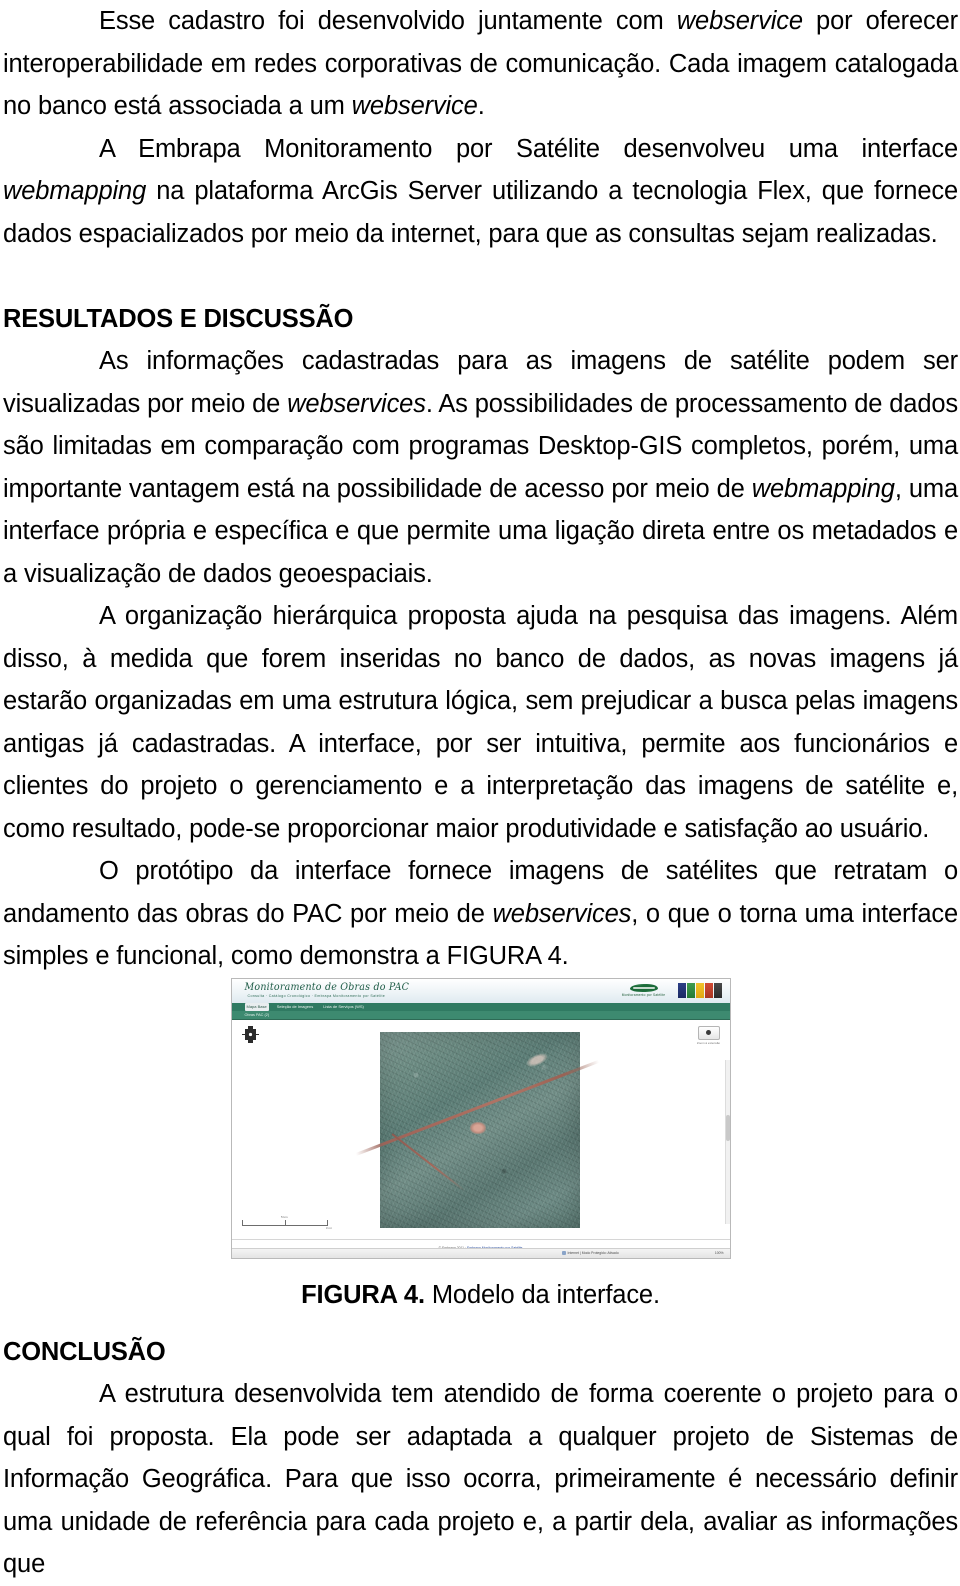  I want to click on heading-resultados: RESULTADOS E DISCUSSÃO, so click(178, 318).